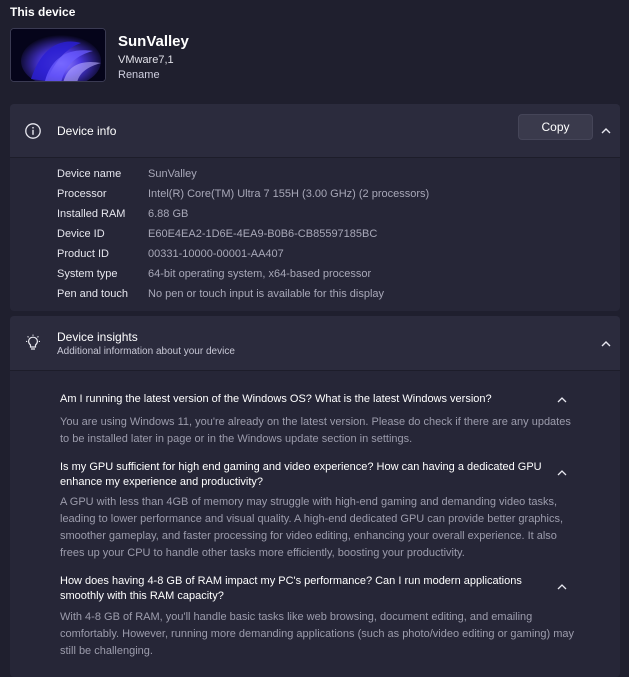 The height and width of the screenshot is (677, 629). Describe the element at coordinates (33, 131) in the screenshot. I see `info-icon` at that location.